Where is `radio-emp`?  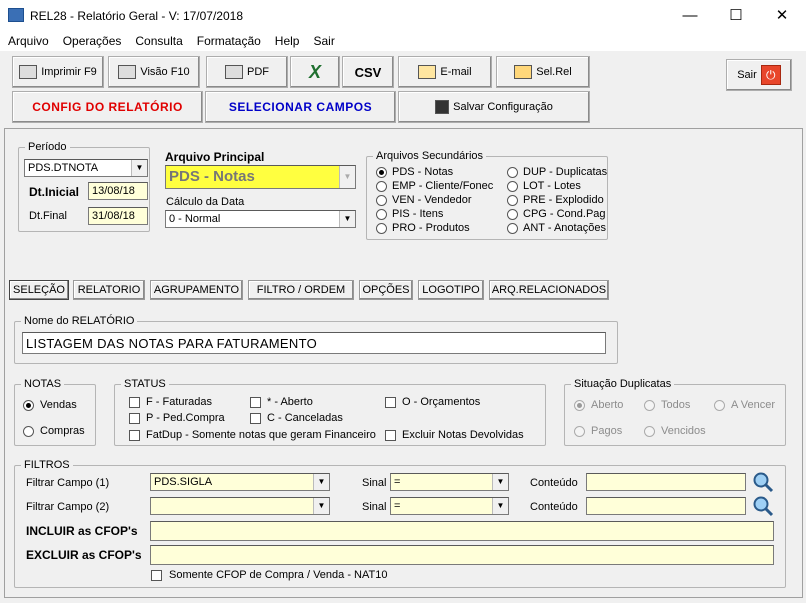
radio-emp is located at coordinates (381, 186).